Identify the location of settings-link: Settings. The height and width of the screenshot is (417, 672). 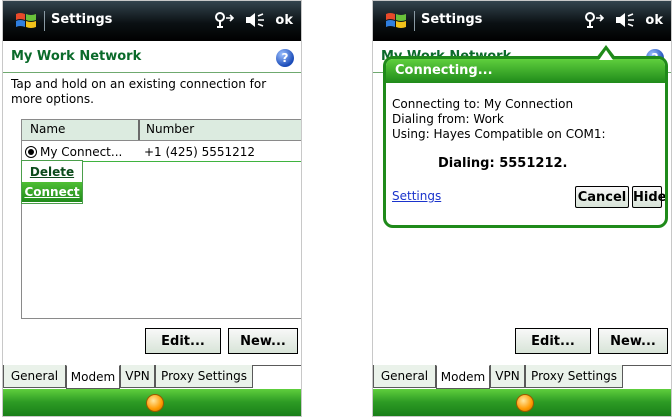
(416, 196).